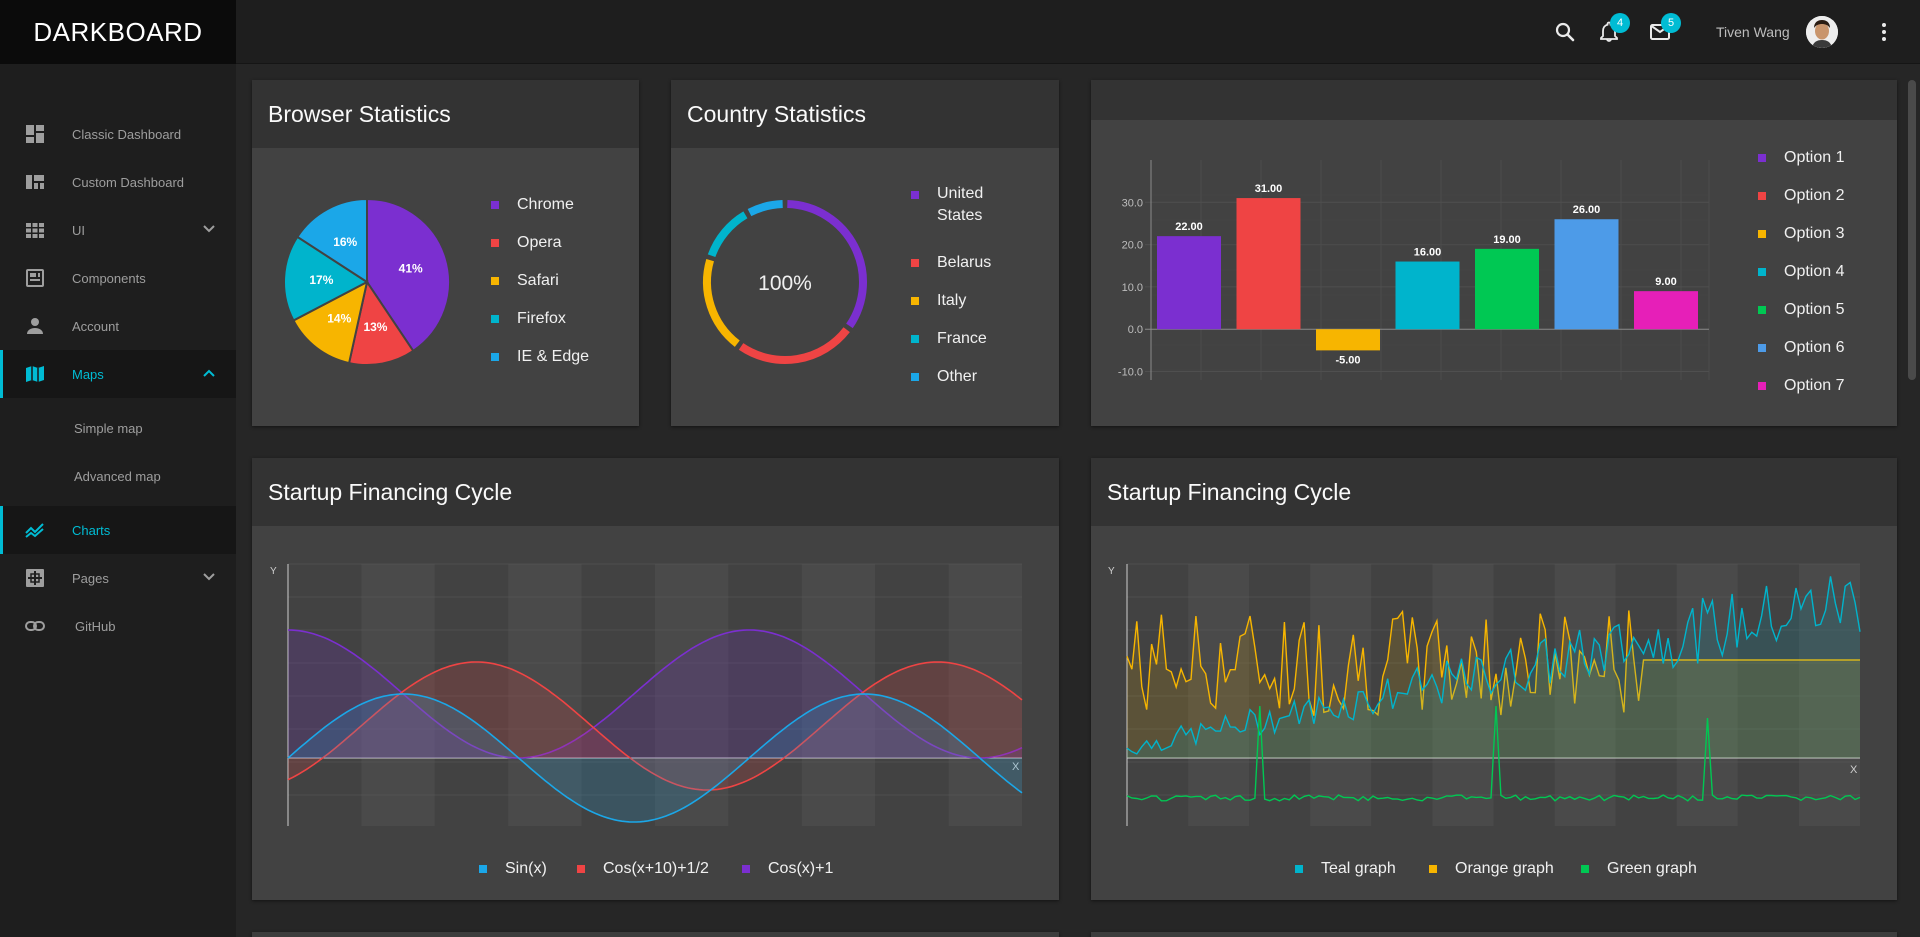 The image size is (1920, 937). Describe the element at coordinates (1814, 271) in the screenshot. I see `legend-label: Option 4` at that location.